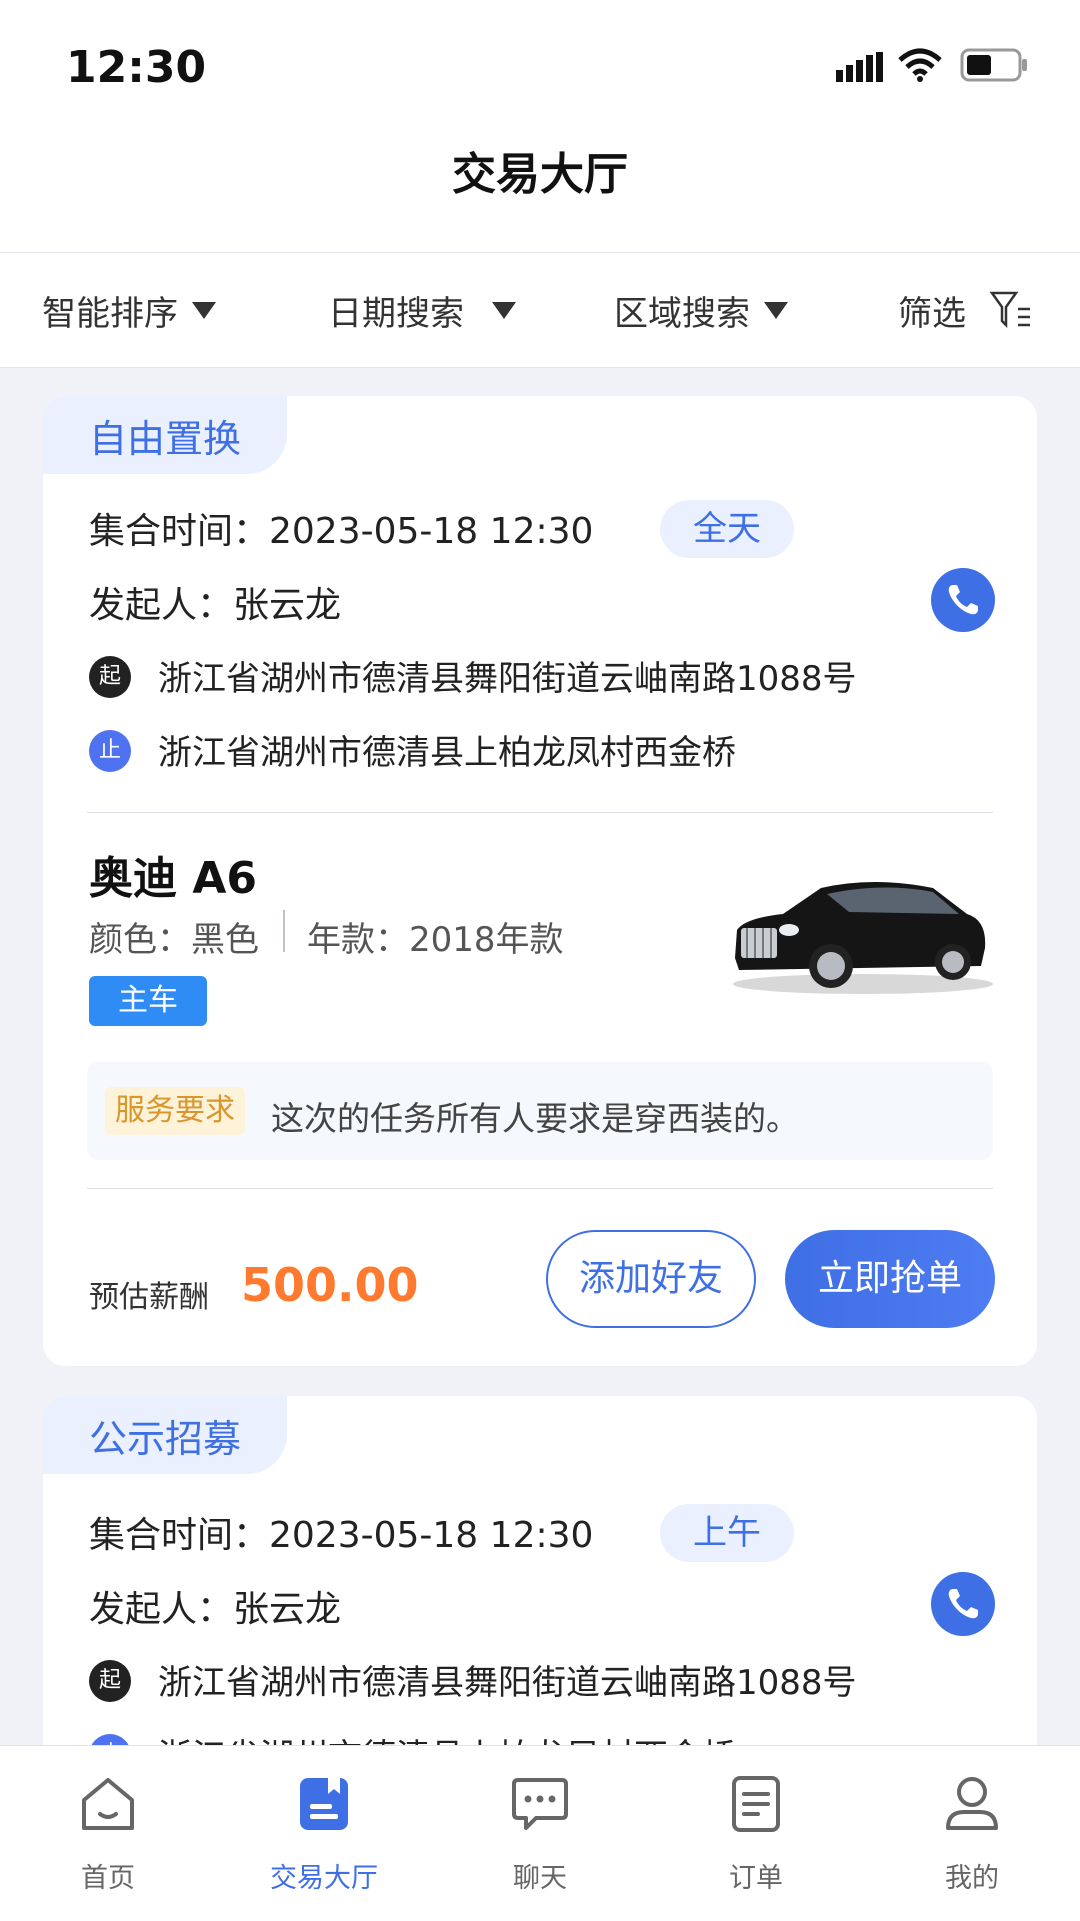  Describe the element at coordinates (972, 1833) in the screenshot. I see `tab-profile: 我的` at that location.